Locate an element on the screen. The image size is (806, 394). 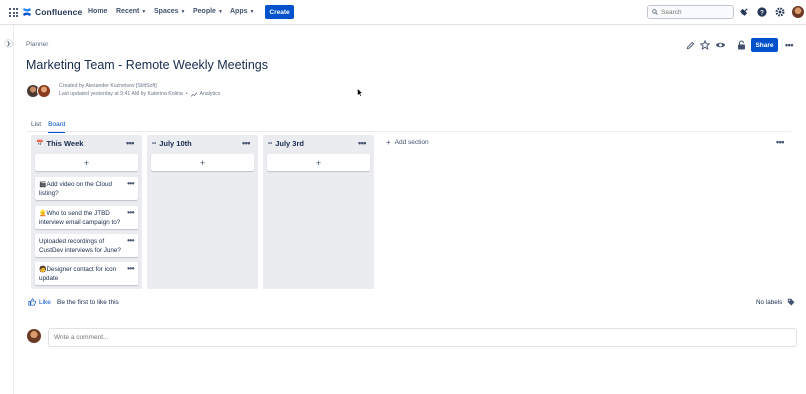
label-tag-icon is located at coordinates (791, 302).